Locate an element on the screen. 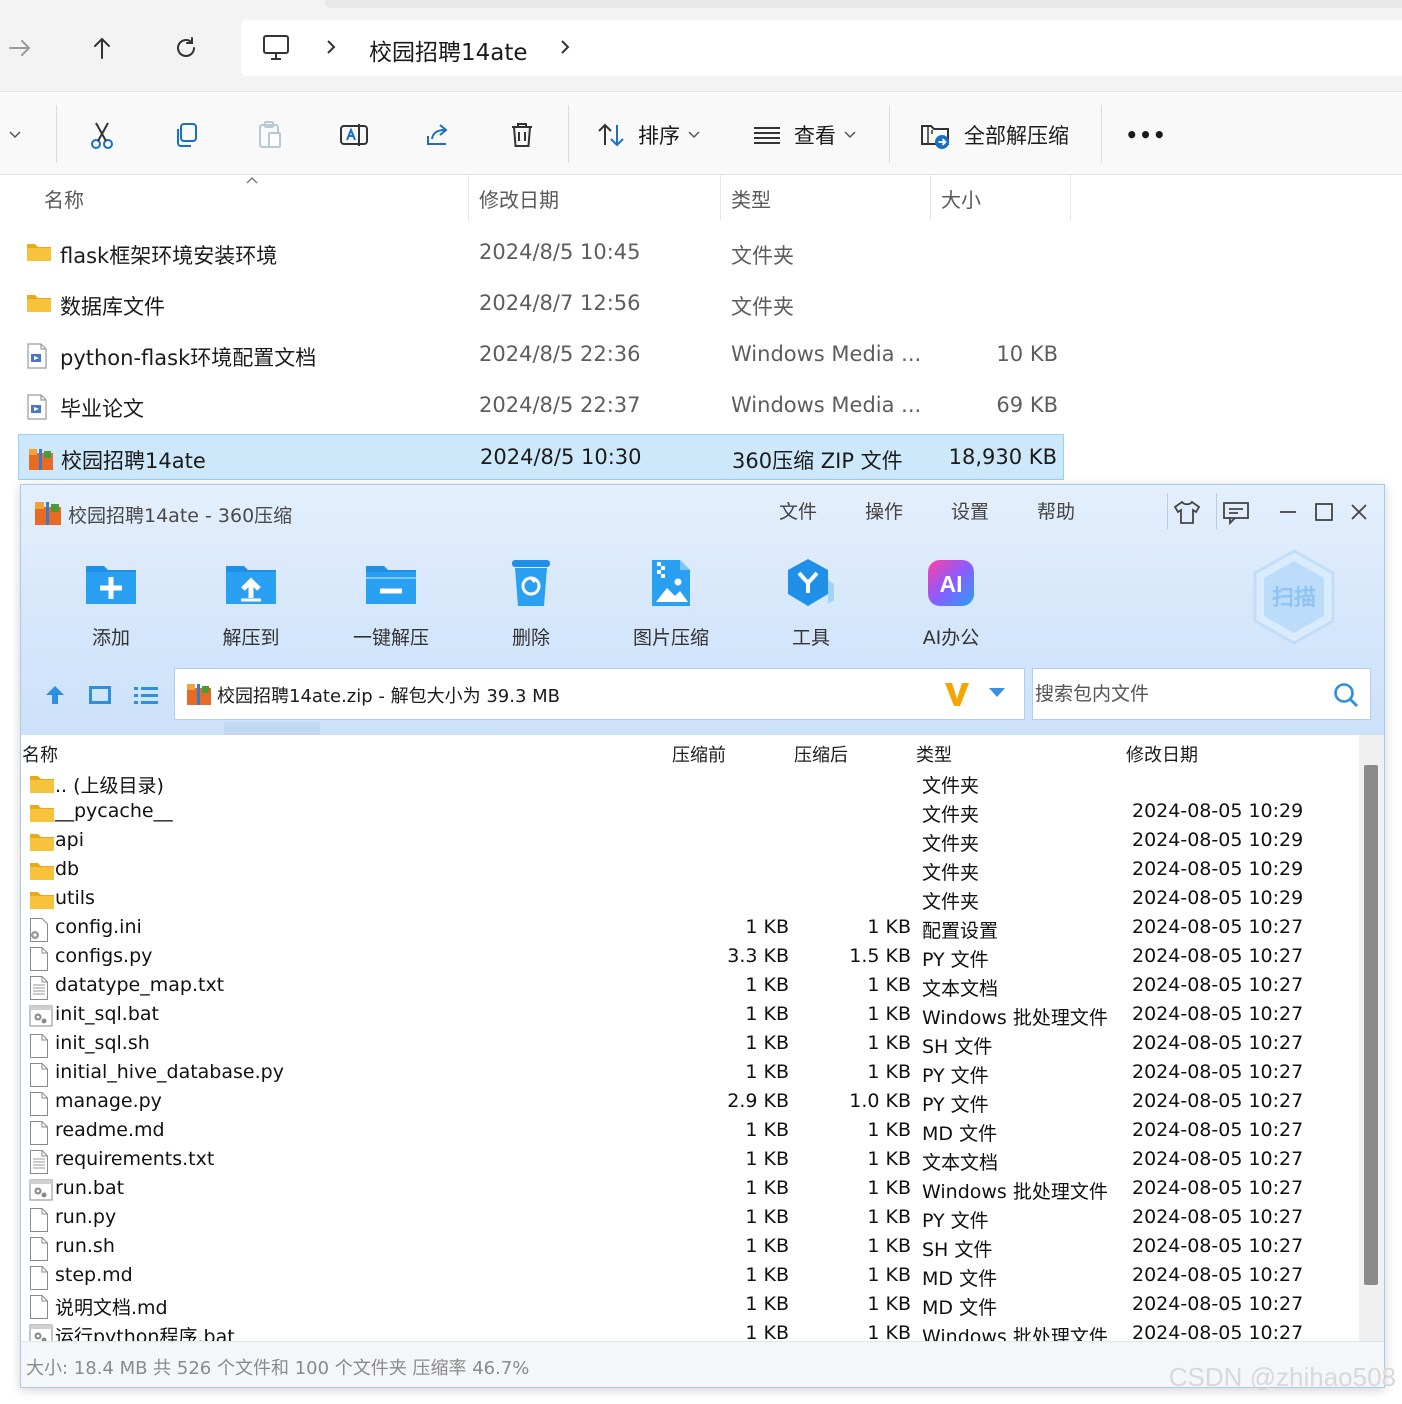 Image resolution: width=1402 pixels, height=1404 pixels. tool-image-compress: 图片压缩 is located at coordinates (671, 601).